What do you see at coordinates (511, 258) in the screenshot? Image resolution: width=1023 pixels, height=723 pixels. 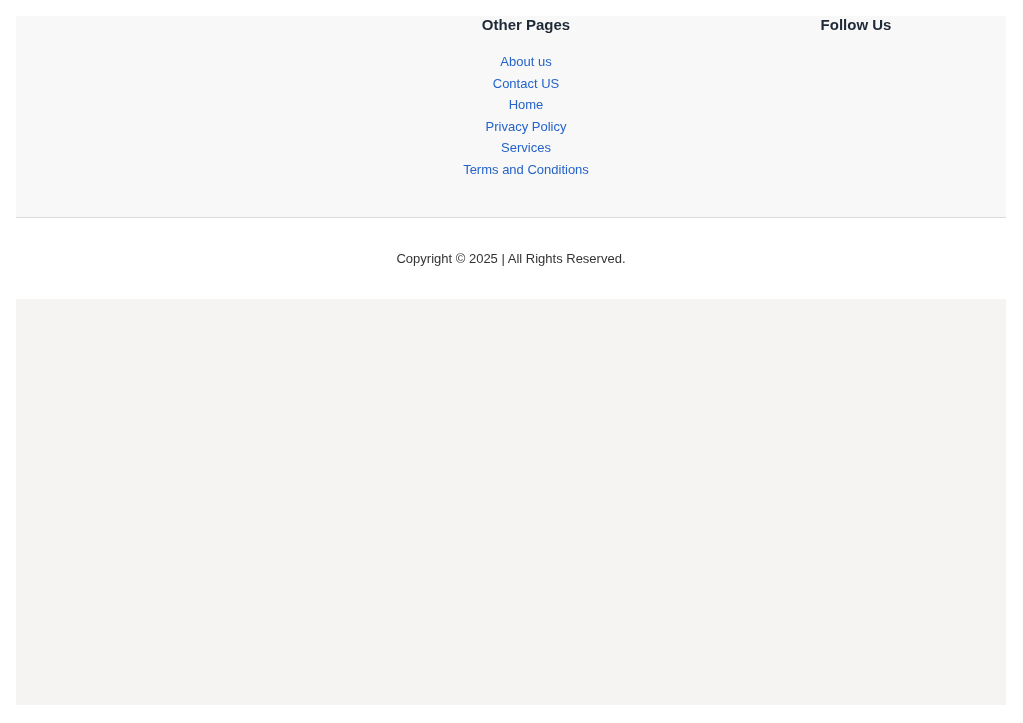 I see `copyright-text: Copyright © 2025 | All Rights Reserved.` at bounding box center [511, 258].